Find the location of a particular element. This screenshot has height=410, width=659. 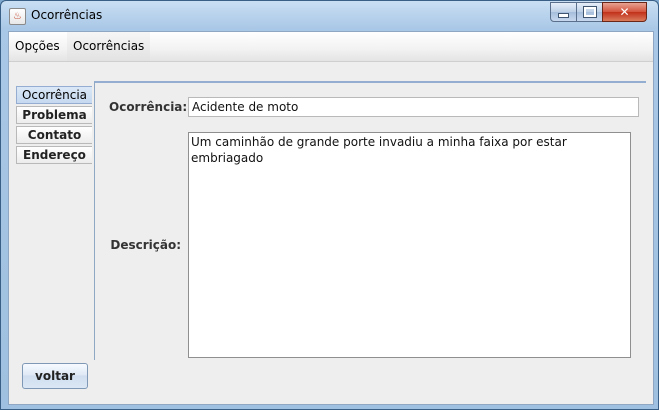

tab-ocorrencia: Ocorrência is located at coordinates (54, 95).